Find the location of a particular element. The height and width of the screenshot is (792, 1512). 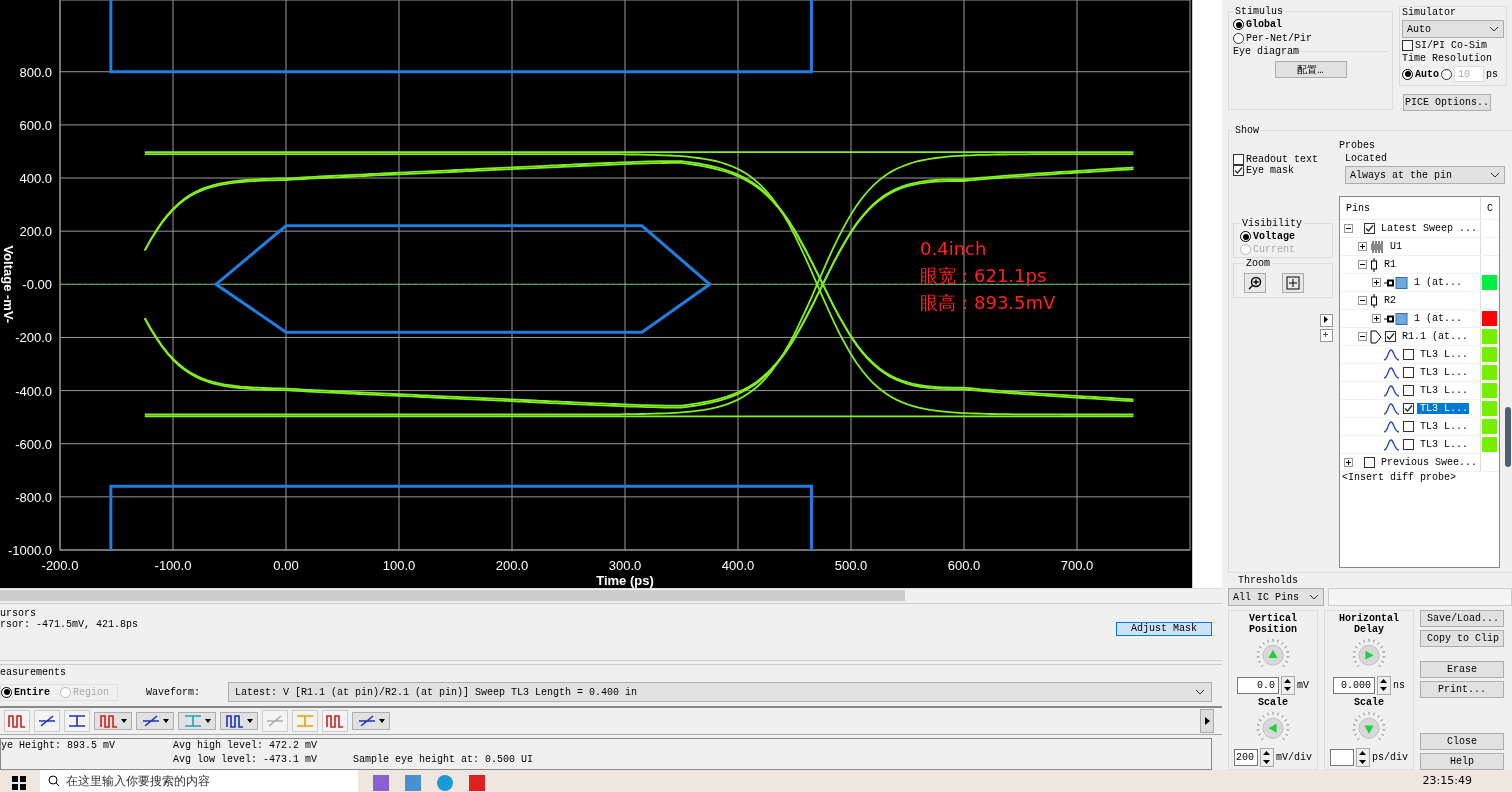

simulator-dropdown: Auto is located at coordinates (1453, 29).